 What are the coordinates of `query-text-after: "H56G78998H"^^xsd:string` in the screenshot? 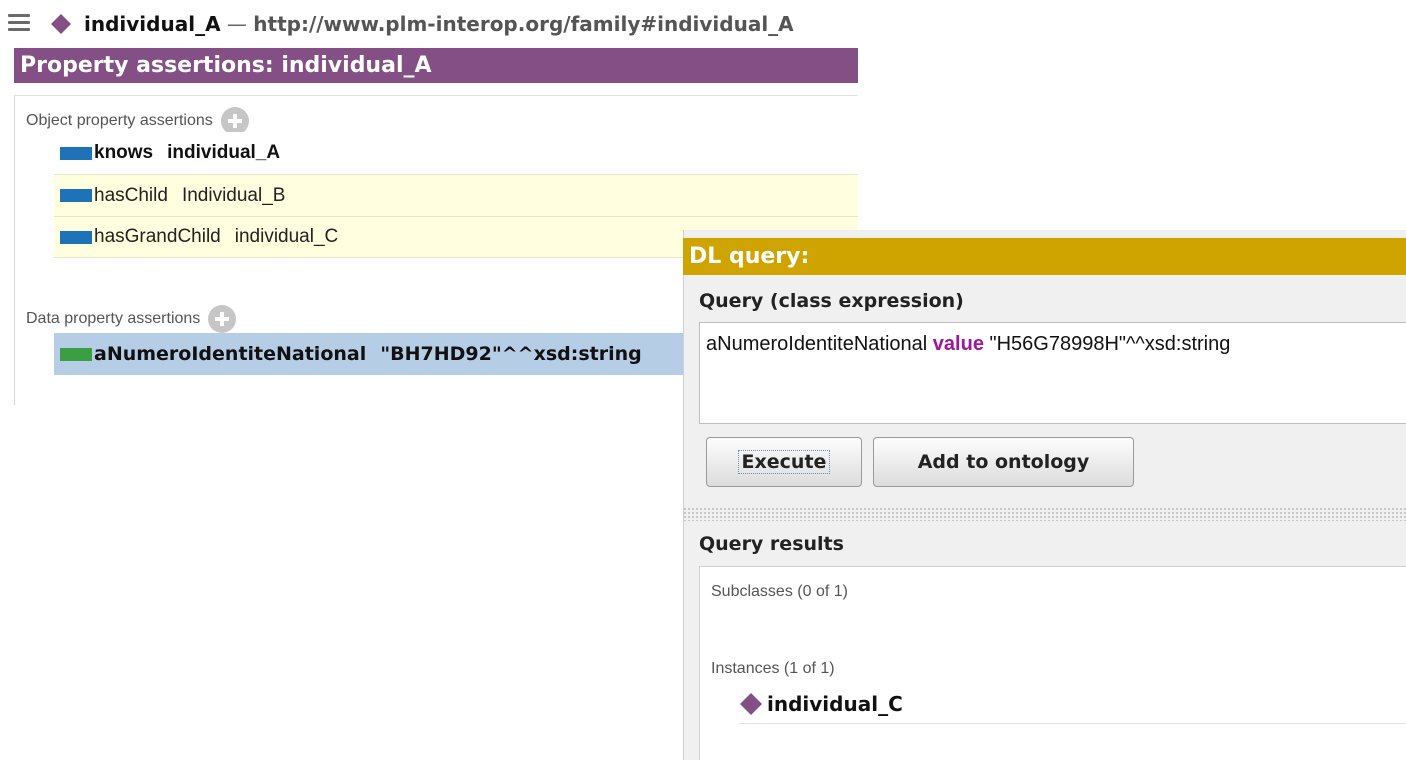 It's located at (1107, 344).